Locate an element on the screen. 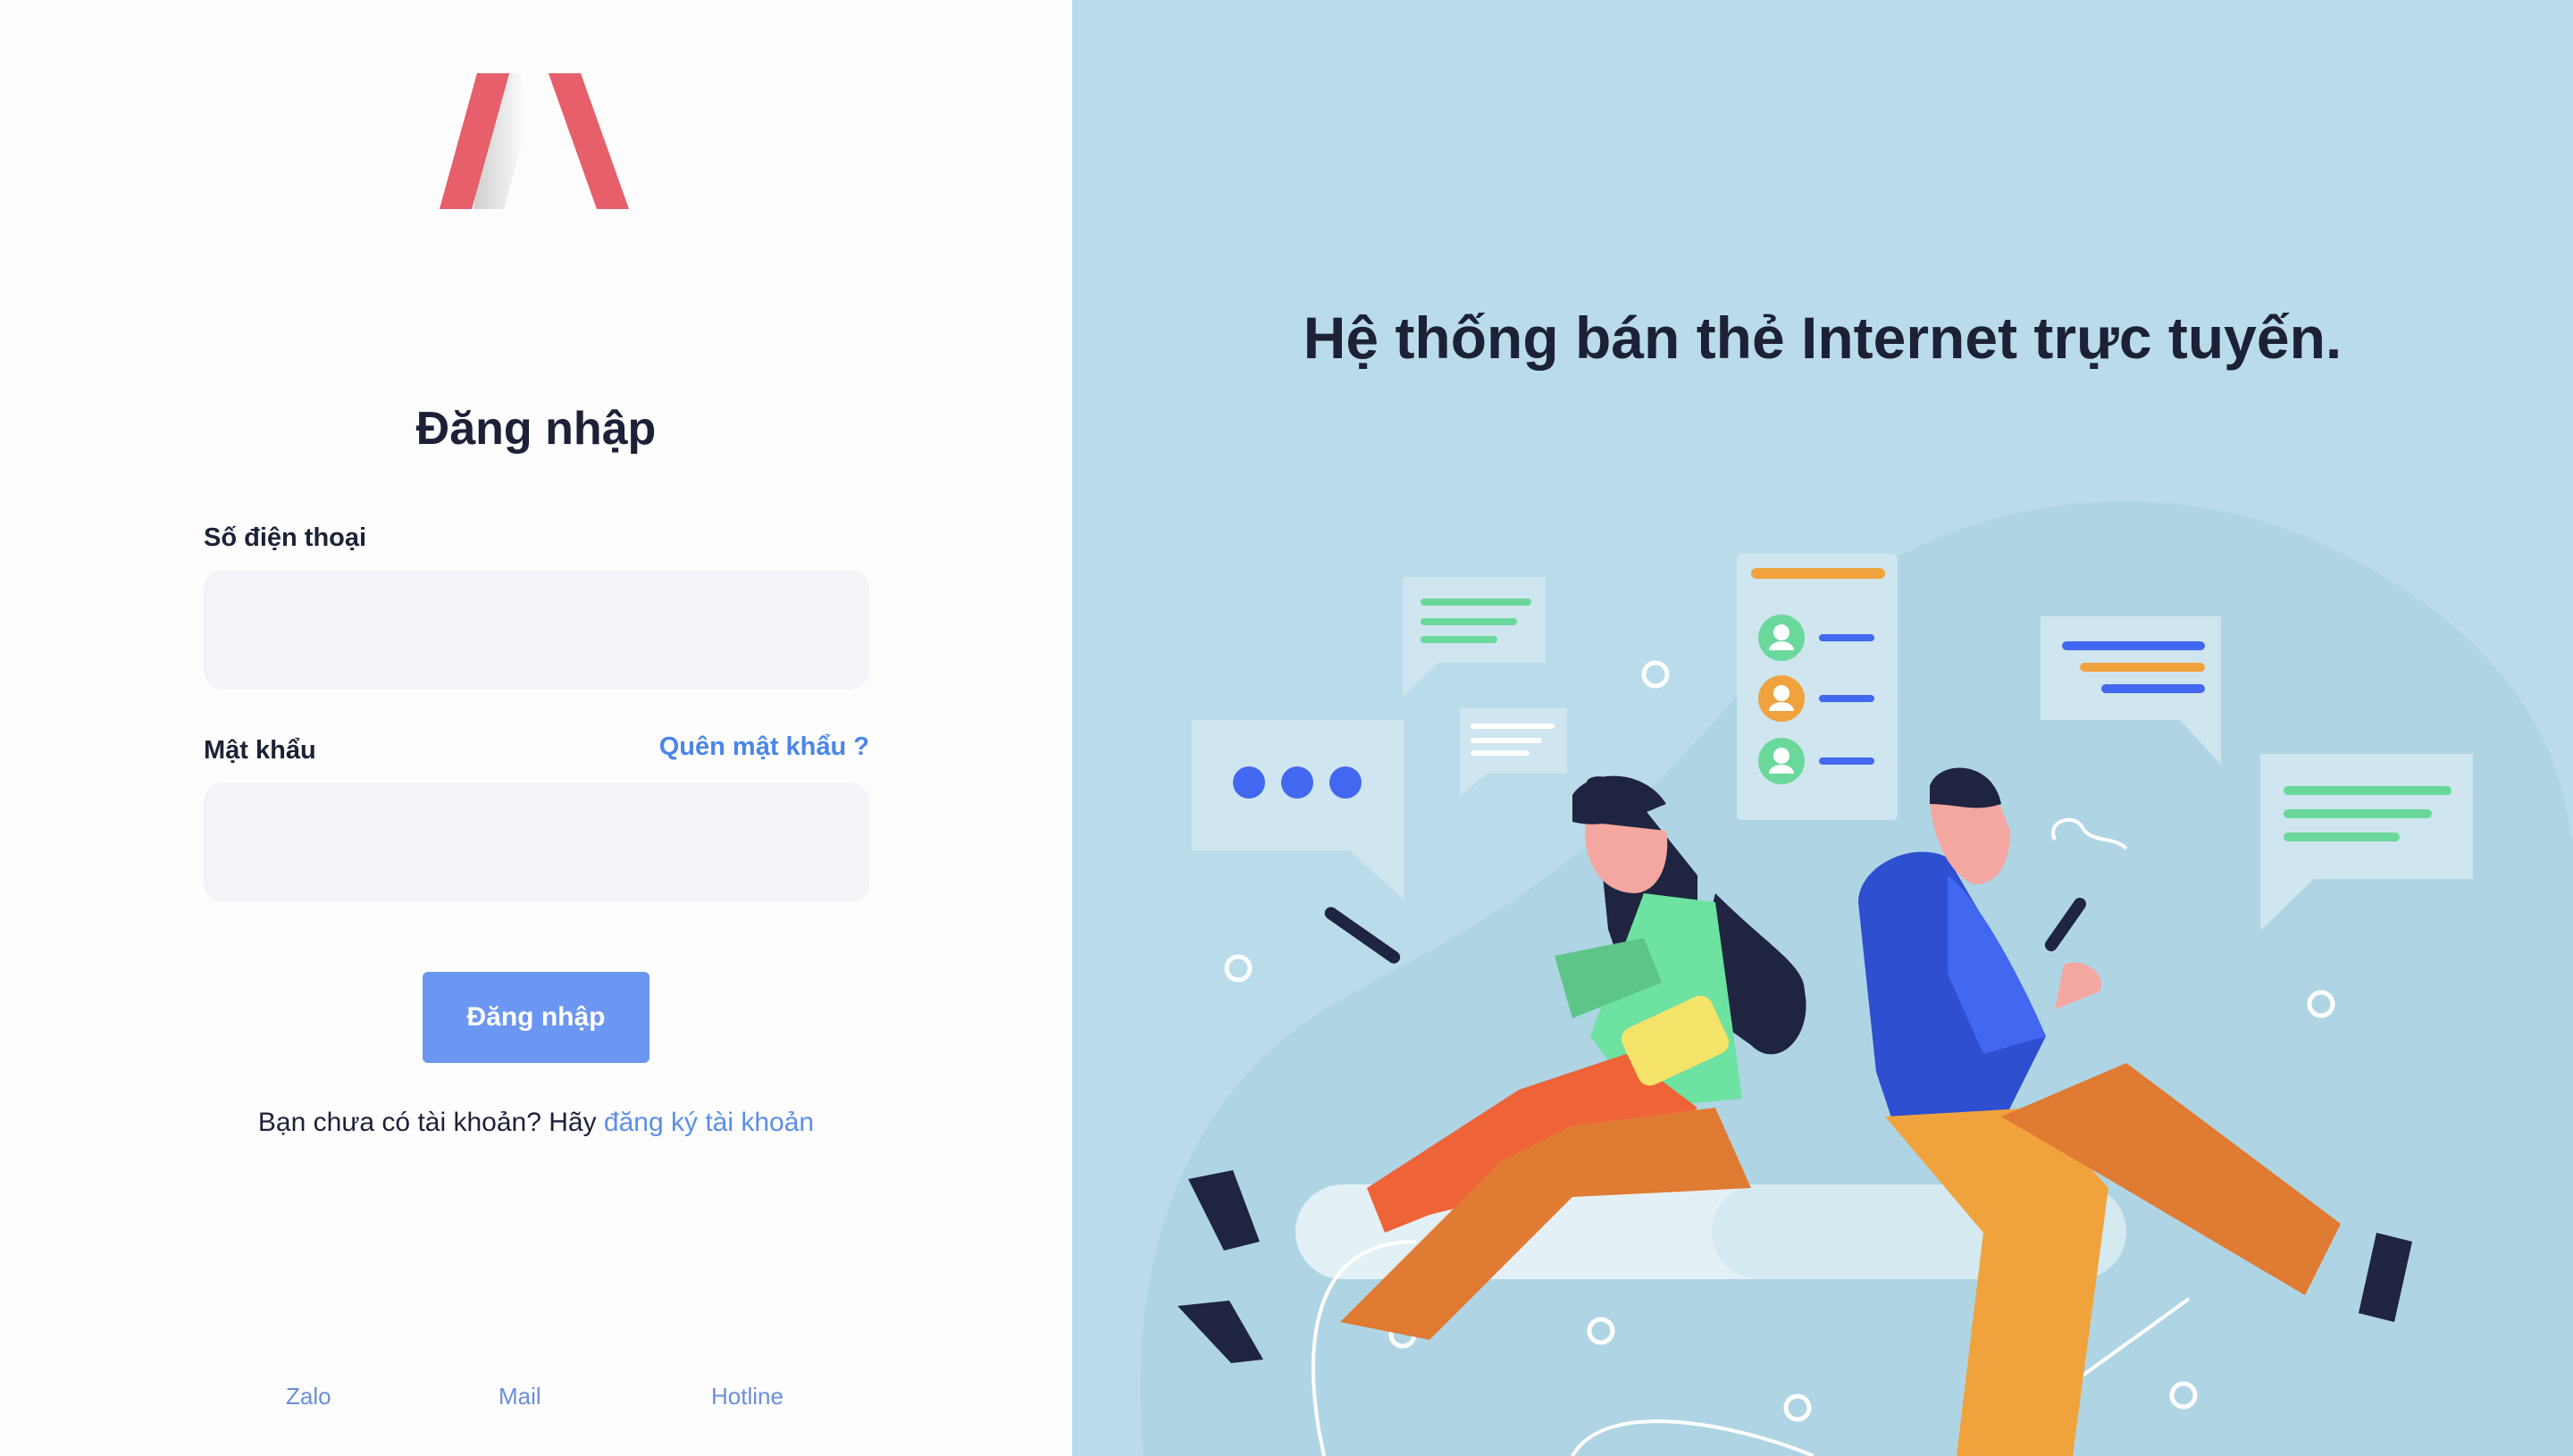  footer-link-zalo: Zalo is located at coordinates (308, 1396).